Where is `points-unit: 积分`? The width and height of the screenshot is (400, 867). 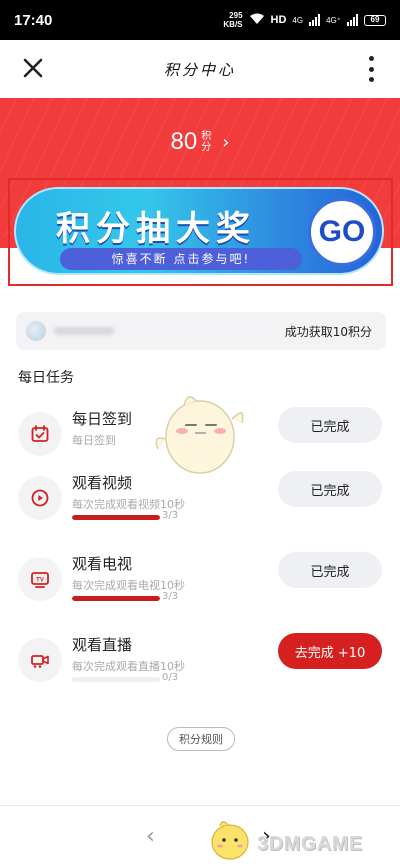 points-unit: 积分 is located at coordinates (206, 142).